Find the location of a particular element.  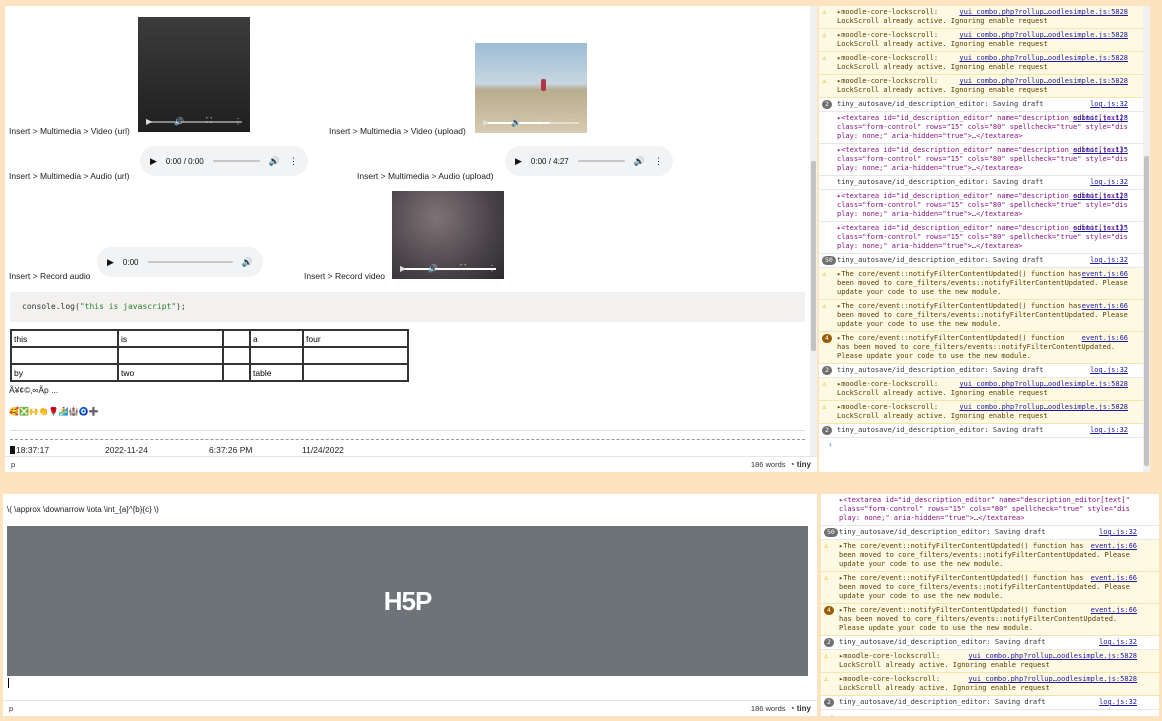

content-table: this is a four by two table is located at coordinates (209, 355).